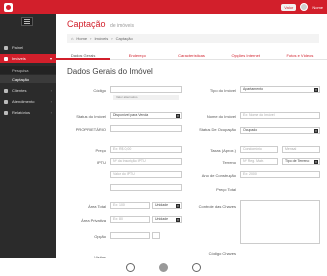  Describe the element at coordinates (259, 149) in the screenshot. I see `taxas-condominio-input: Condomínio` at that location.